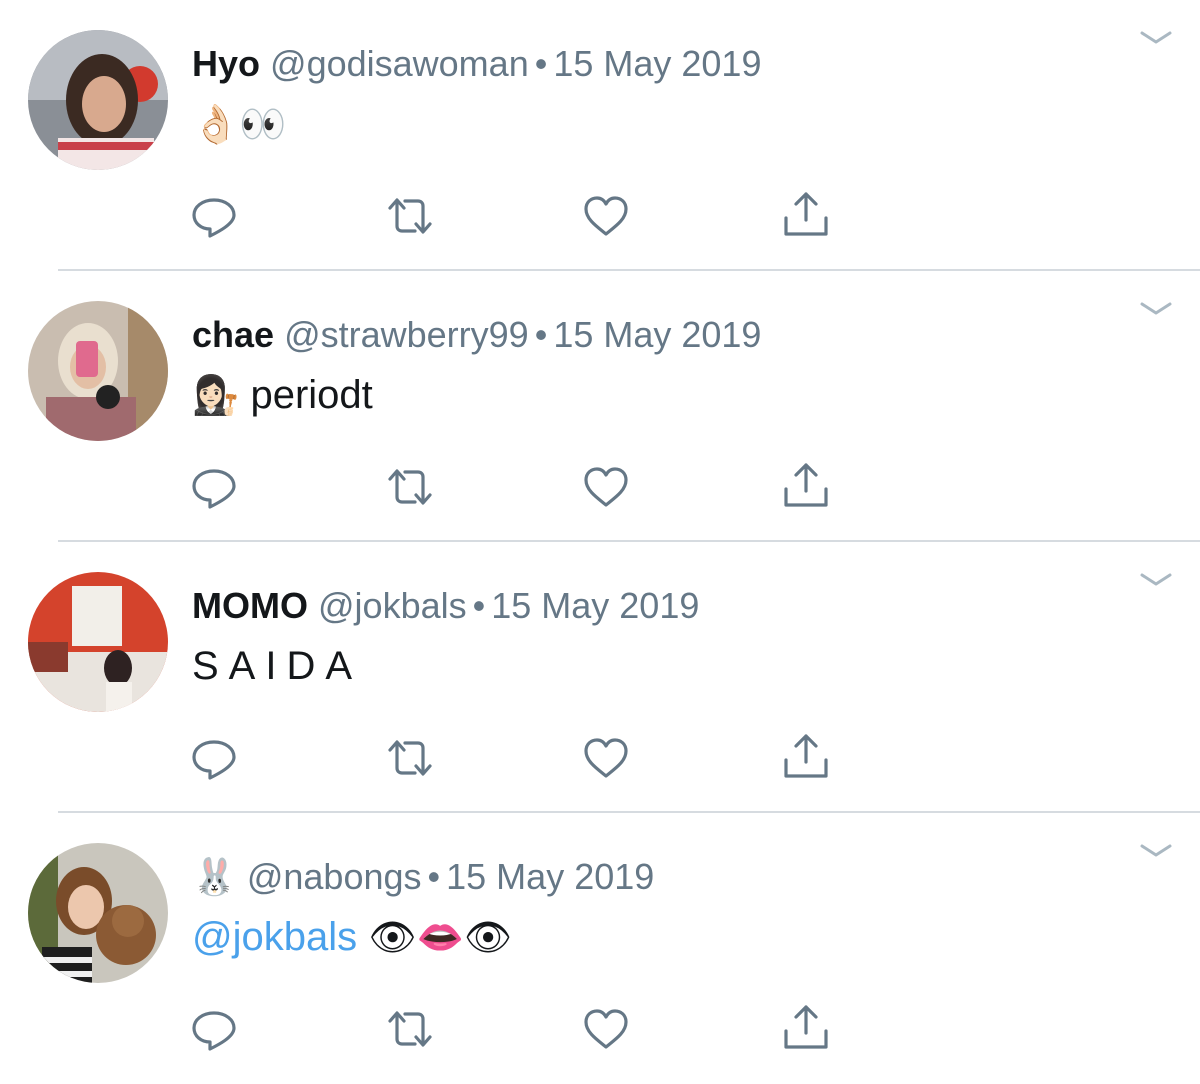 This screenshot has height=1084, width=1200. What do you see at coordinates (250, 605) in the screenshot?
I see `display-name: MOMO` at bounding box center [250, 605].